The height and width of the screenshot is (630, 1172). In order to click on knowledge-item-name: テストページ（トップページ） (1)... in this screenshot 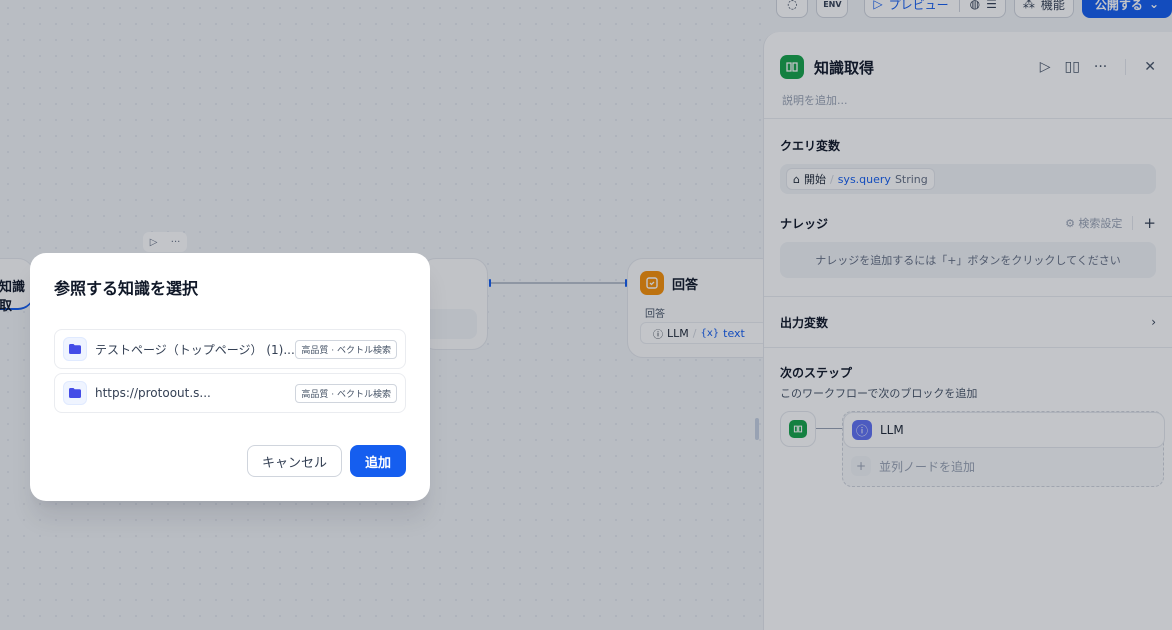, I will do `click(195, 349)`.